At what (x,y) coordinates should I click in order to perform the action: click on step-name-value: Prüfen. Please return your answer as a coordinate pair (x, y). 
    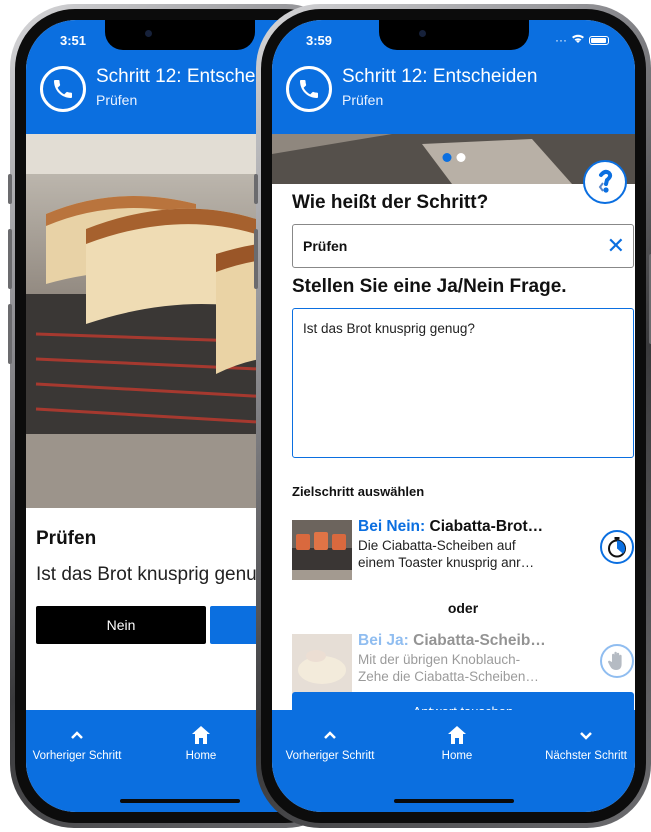
    Looking at the image, I should click on (325, 246).